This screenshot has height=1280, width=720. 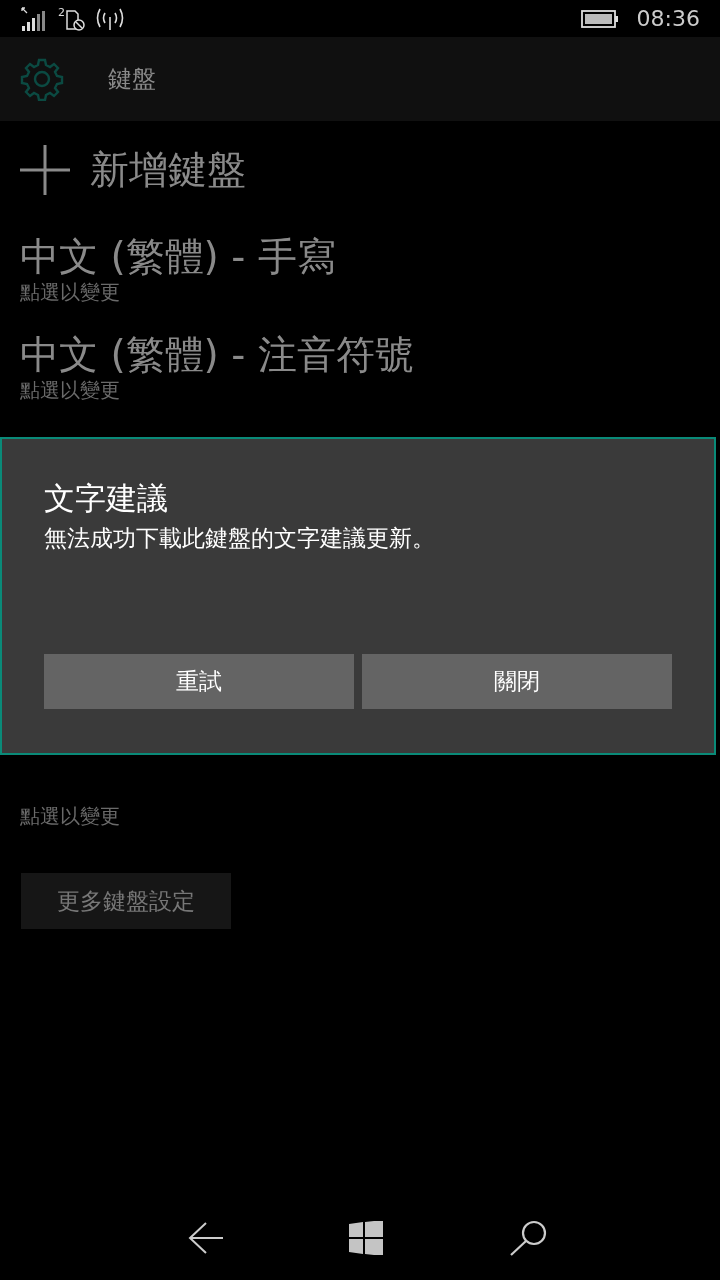 What do you see at coordinates (34, 18) in the screenshot?
I see `signal-icon` at bounding box center [34, 18].